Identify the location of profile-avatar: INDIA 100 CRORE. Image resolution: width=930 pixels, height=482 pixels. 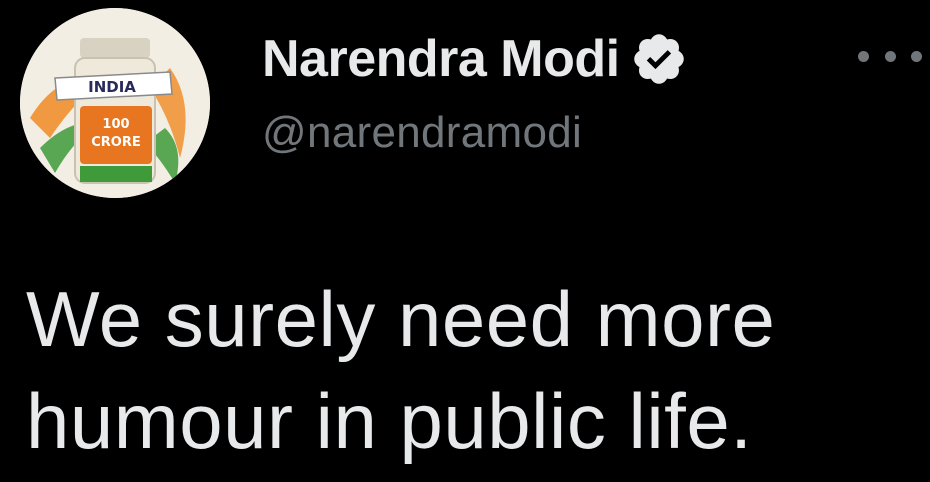
(115, 103).